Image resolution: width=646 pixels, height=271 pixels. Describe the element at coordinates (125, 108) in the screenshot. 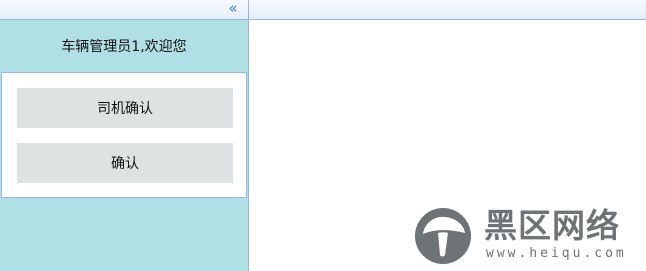

I see `driver-confirm-button: 司机确认` at that location.